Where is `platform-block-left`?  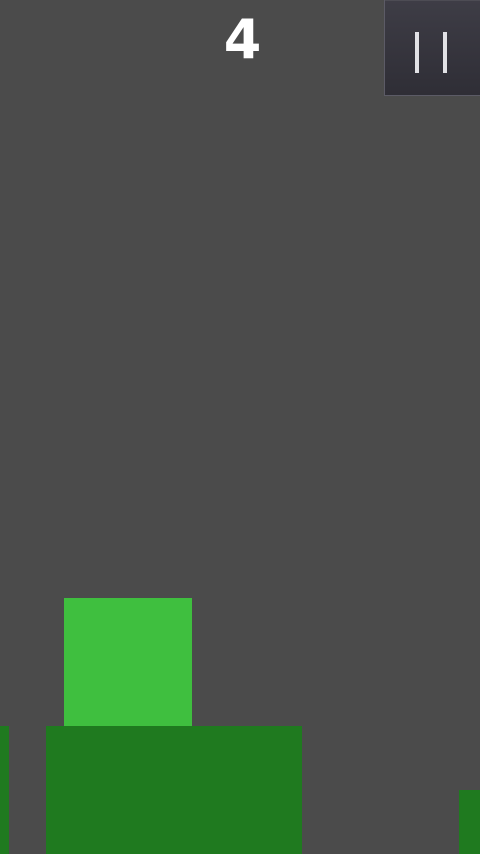 platform-block-left is located at coordinates (4, 790).